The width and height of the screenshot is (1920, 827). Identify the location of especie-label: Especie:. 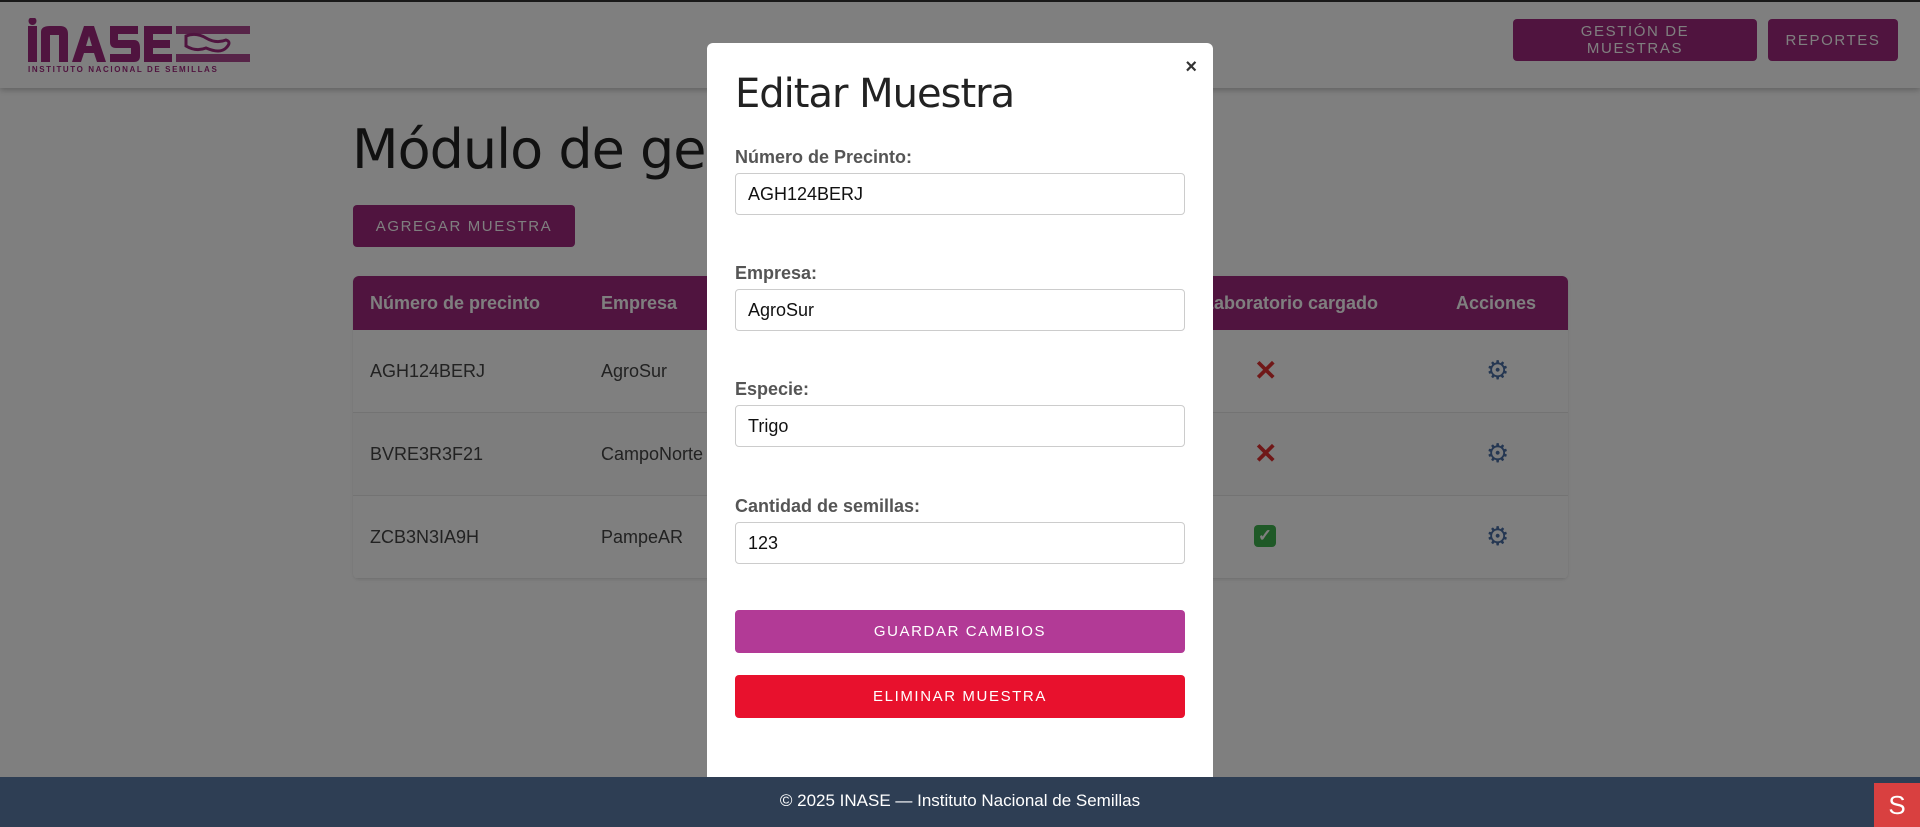
(772, 389).